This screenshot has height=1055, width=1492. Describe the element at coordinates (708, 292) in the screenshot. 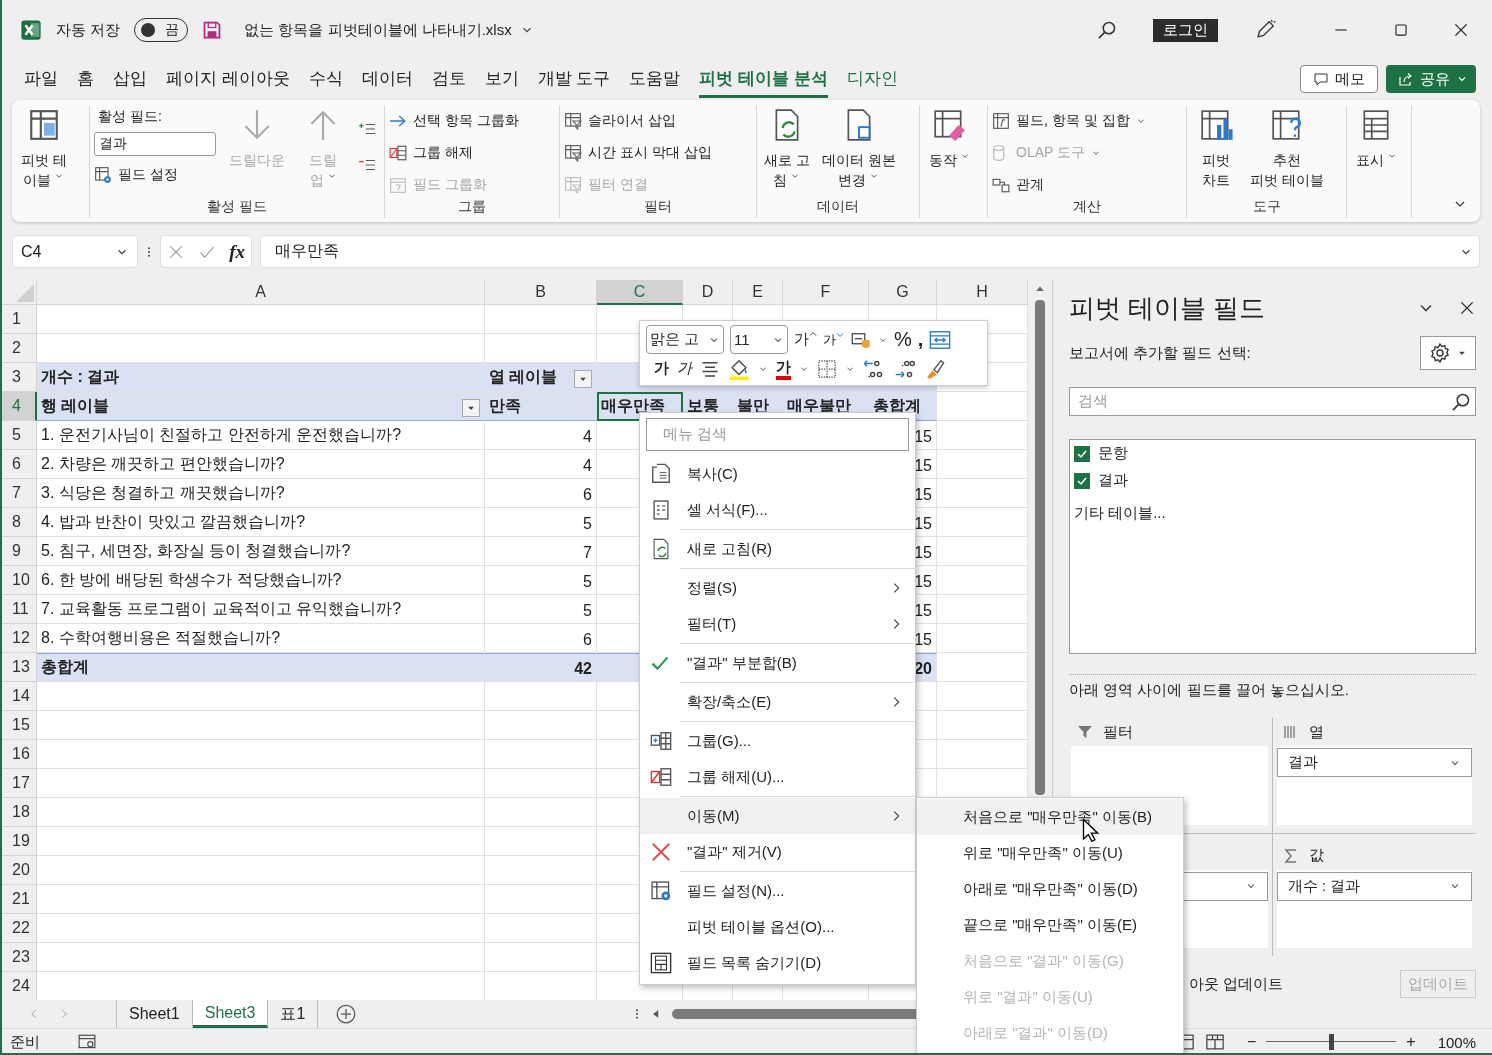

I see `column-header: D` at that location.